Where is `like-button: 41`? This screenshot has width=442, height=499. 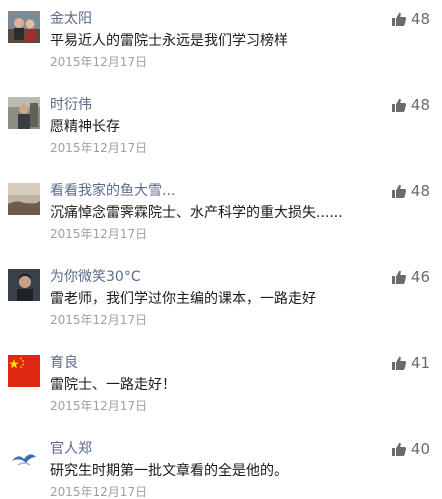
like-button: 41 is located at coordinates (410, 363).